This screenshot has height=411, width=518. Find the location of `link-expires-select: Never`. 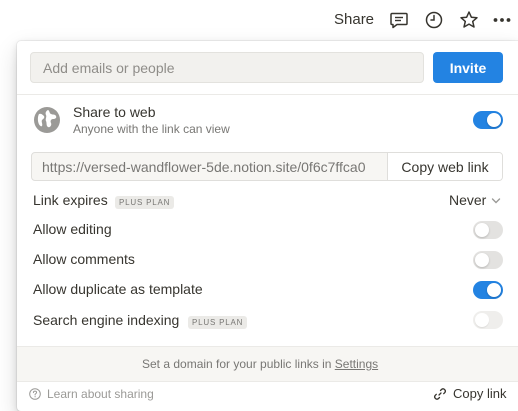

link-expires-select: Never is located at coordinates (467, 200).